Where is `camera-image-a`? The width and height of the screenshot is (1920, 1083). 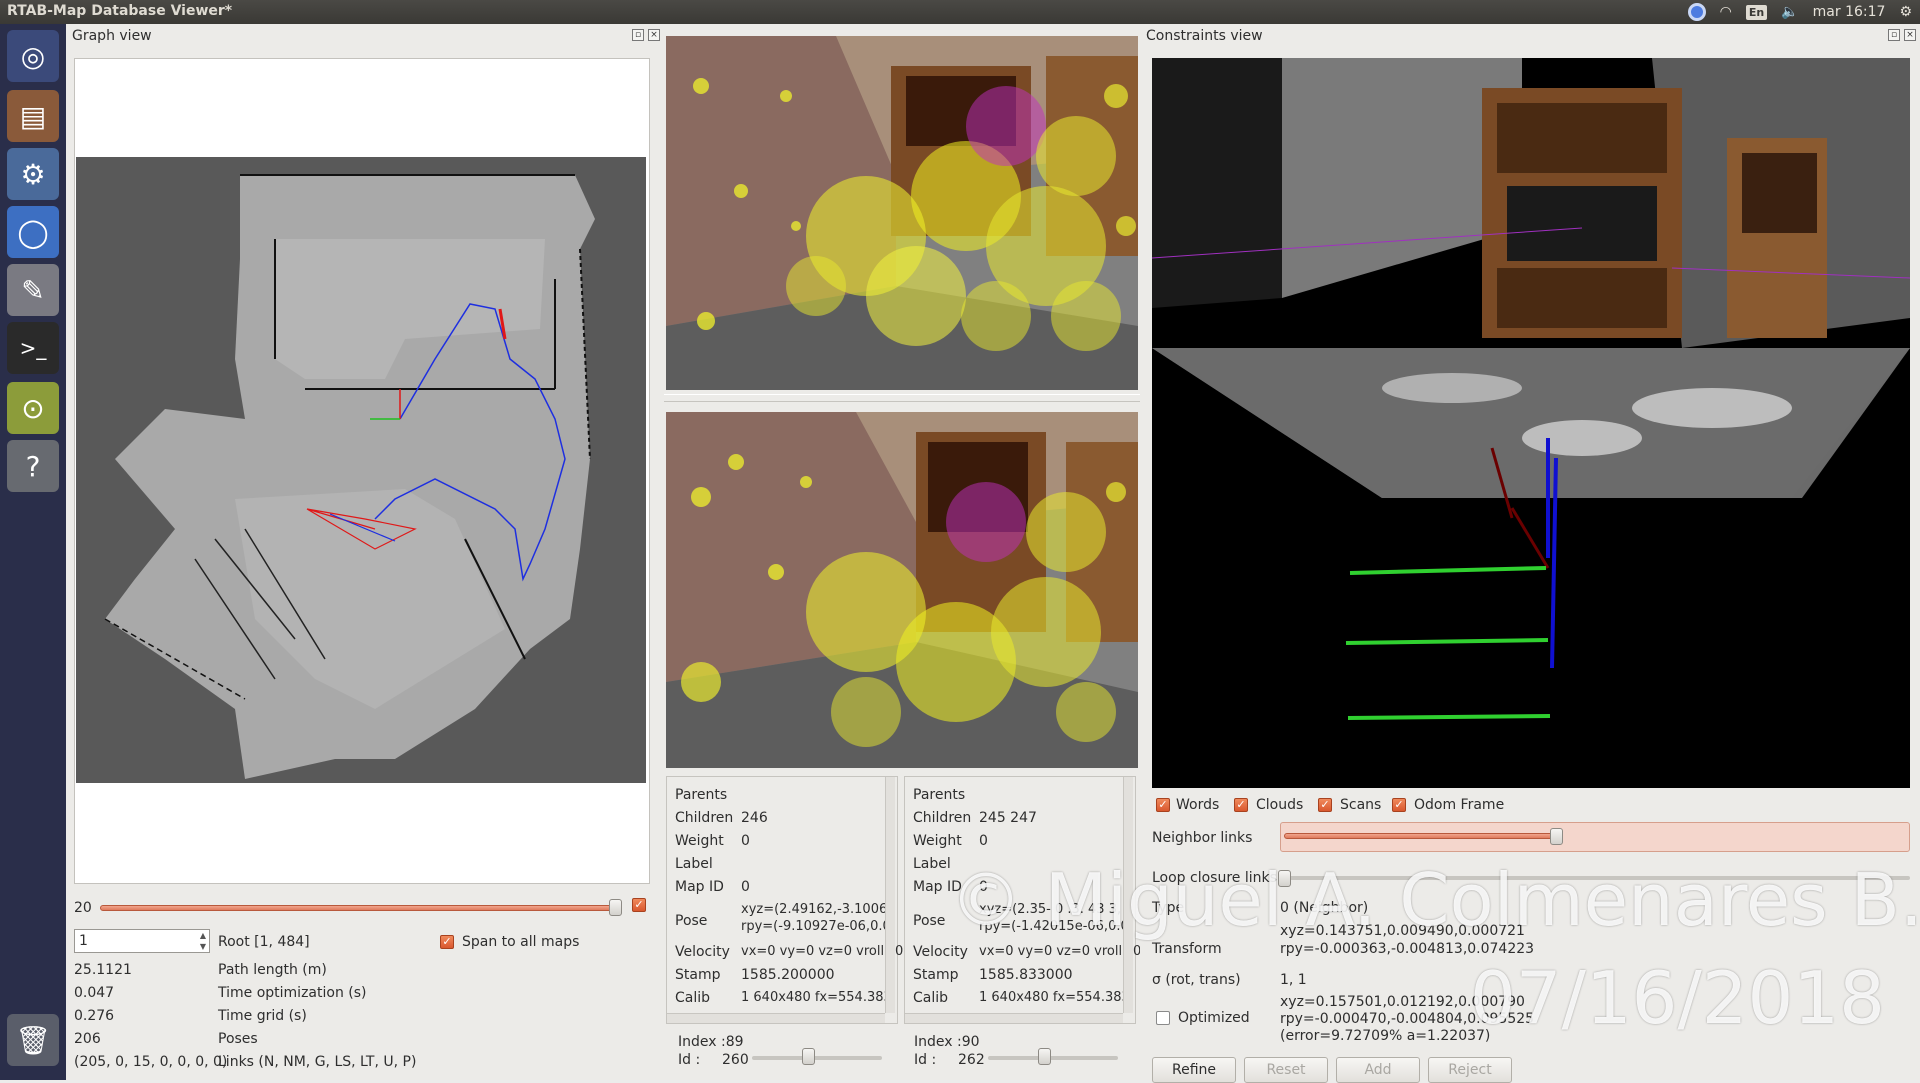
camera-image-a is located at coordinates (902, 213).